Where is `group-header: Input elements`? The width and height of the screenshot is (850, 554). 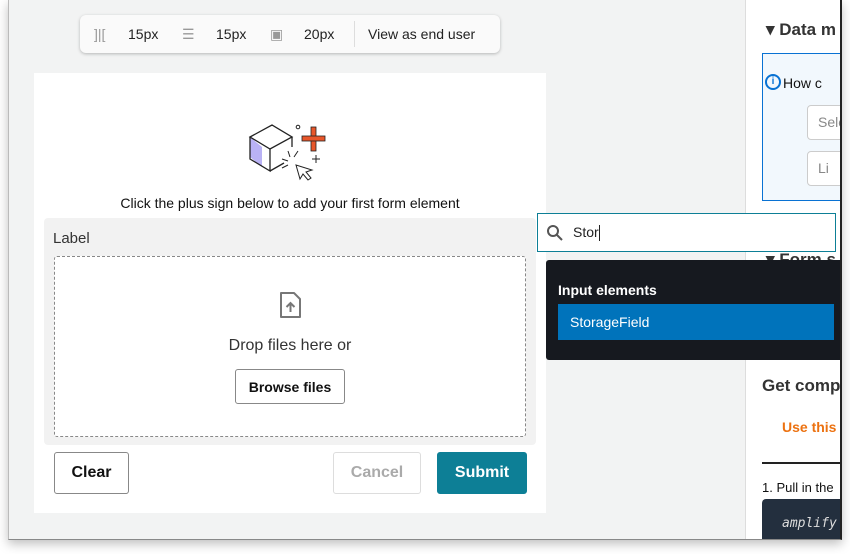 group-header: Input elements is located at coordinates (607, 290).